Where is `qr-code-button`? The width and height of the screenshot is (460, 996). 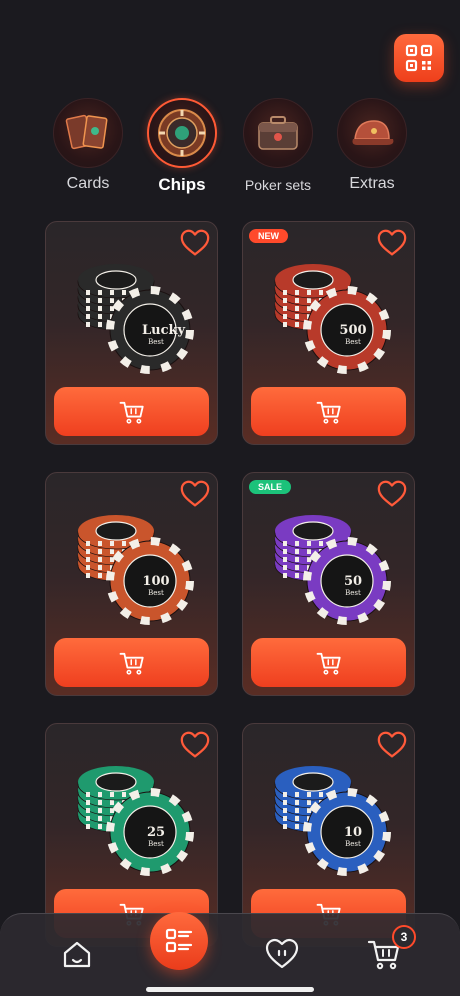 qr-code-button is located at coordinates (419, 58).